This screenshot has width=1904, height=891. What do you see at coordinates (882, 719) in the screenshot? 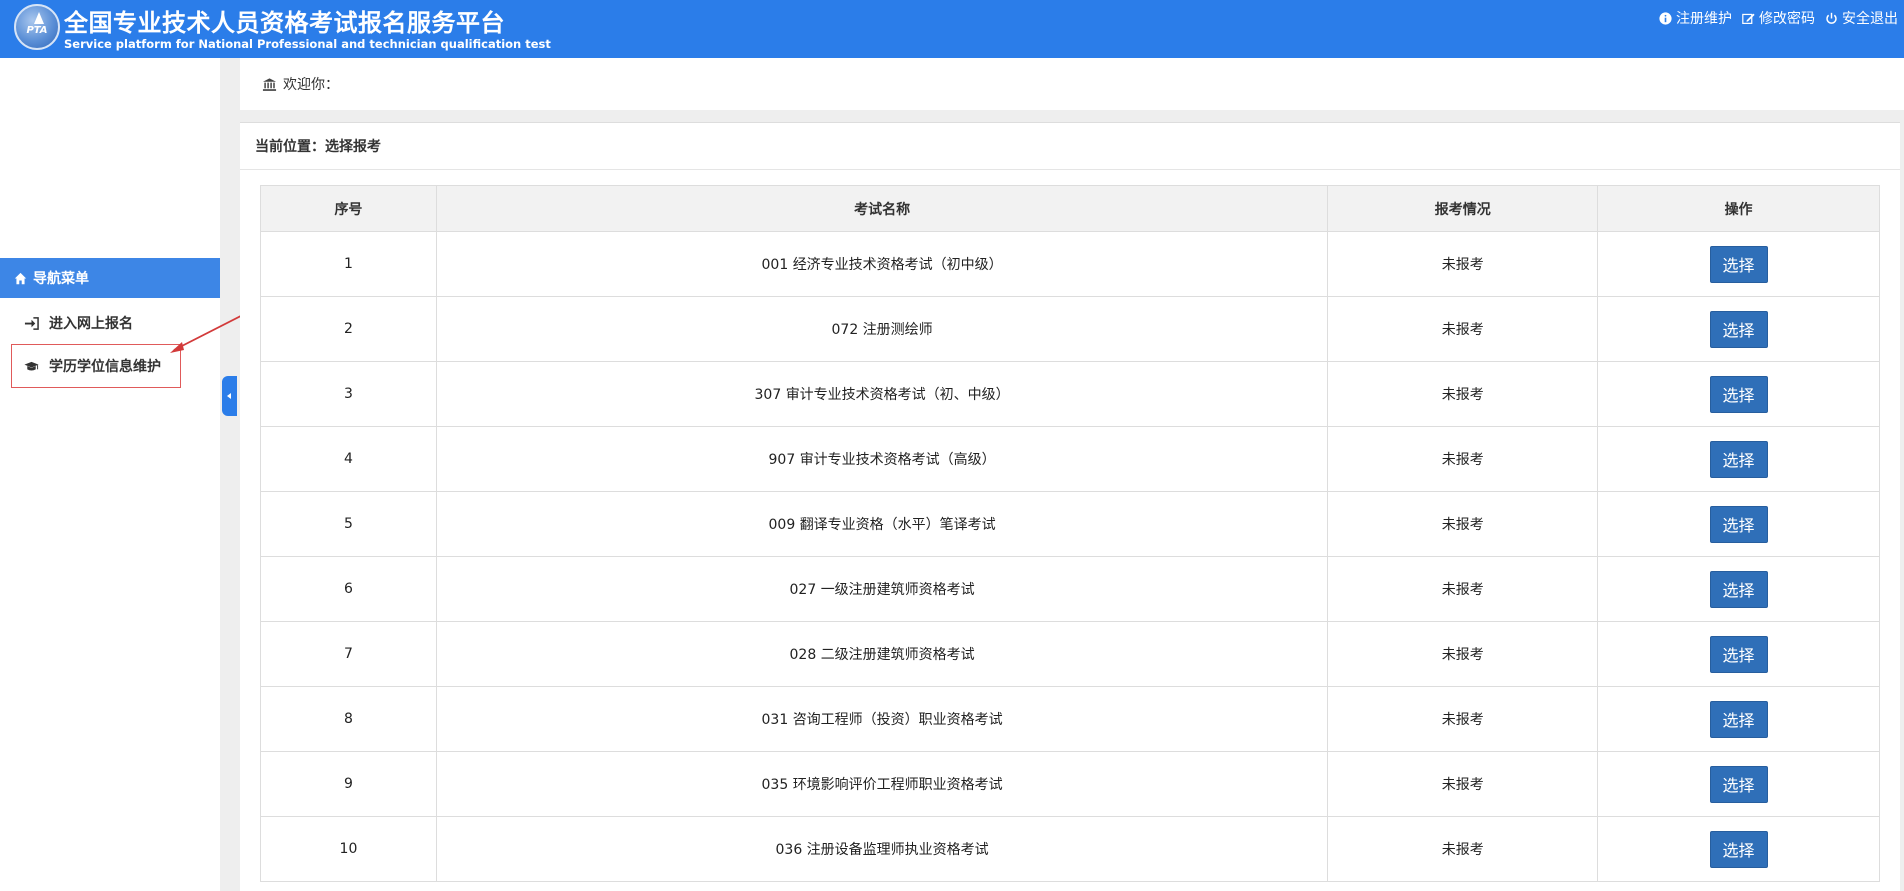
I see `cell-exam-name: 031 咨询工程师（投资）职业资格考试` at bounding box center [882, 719].